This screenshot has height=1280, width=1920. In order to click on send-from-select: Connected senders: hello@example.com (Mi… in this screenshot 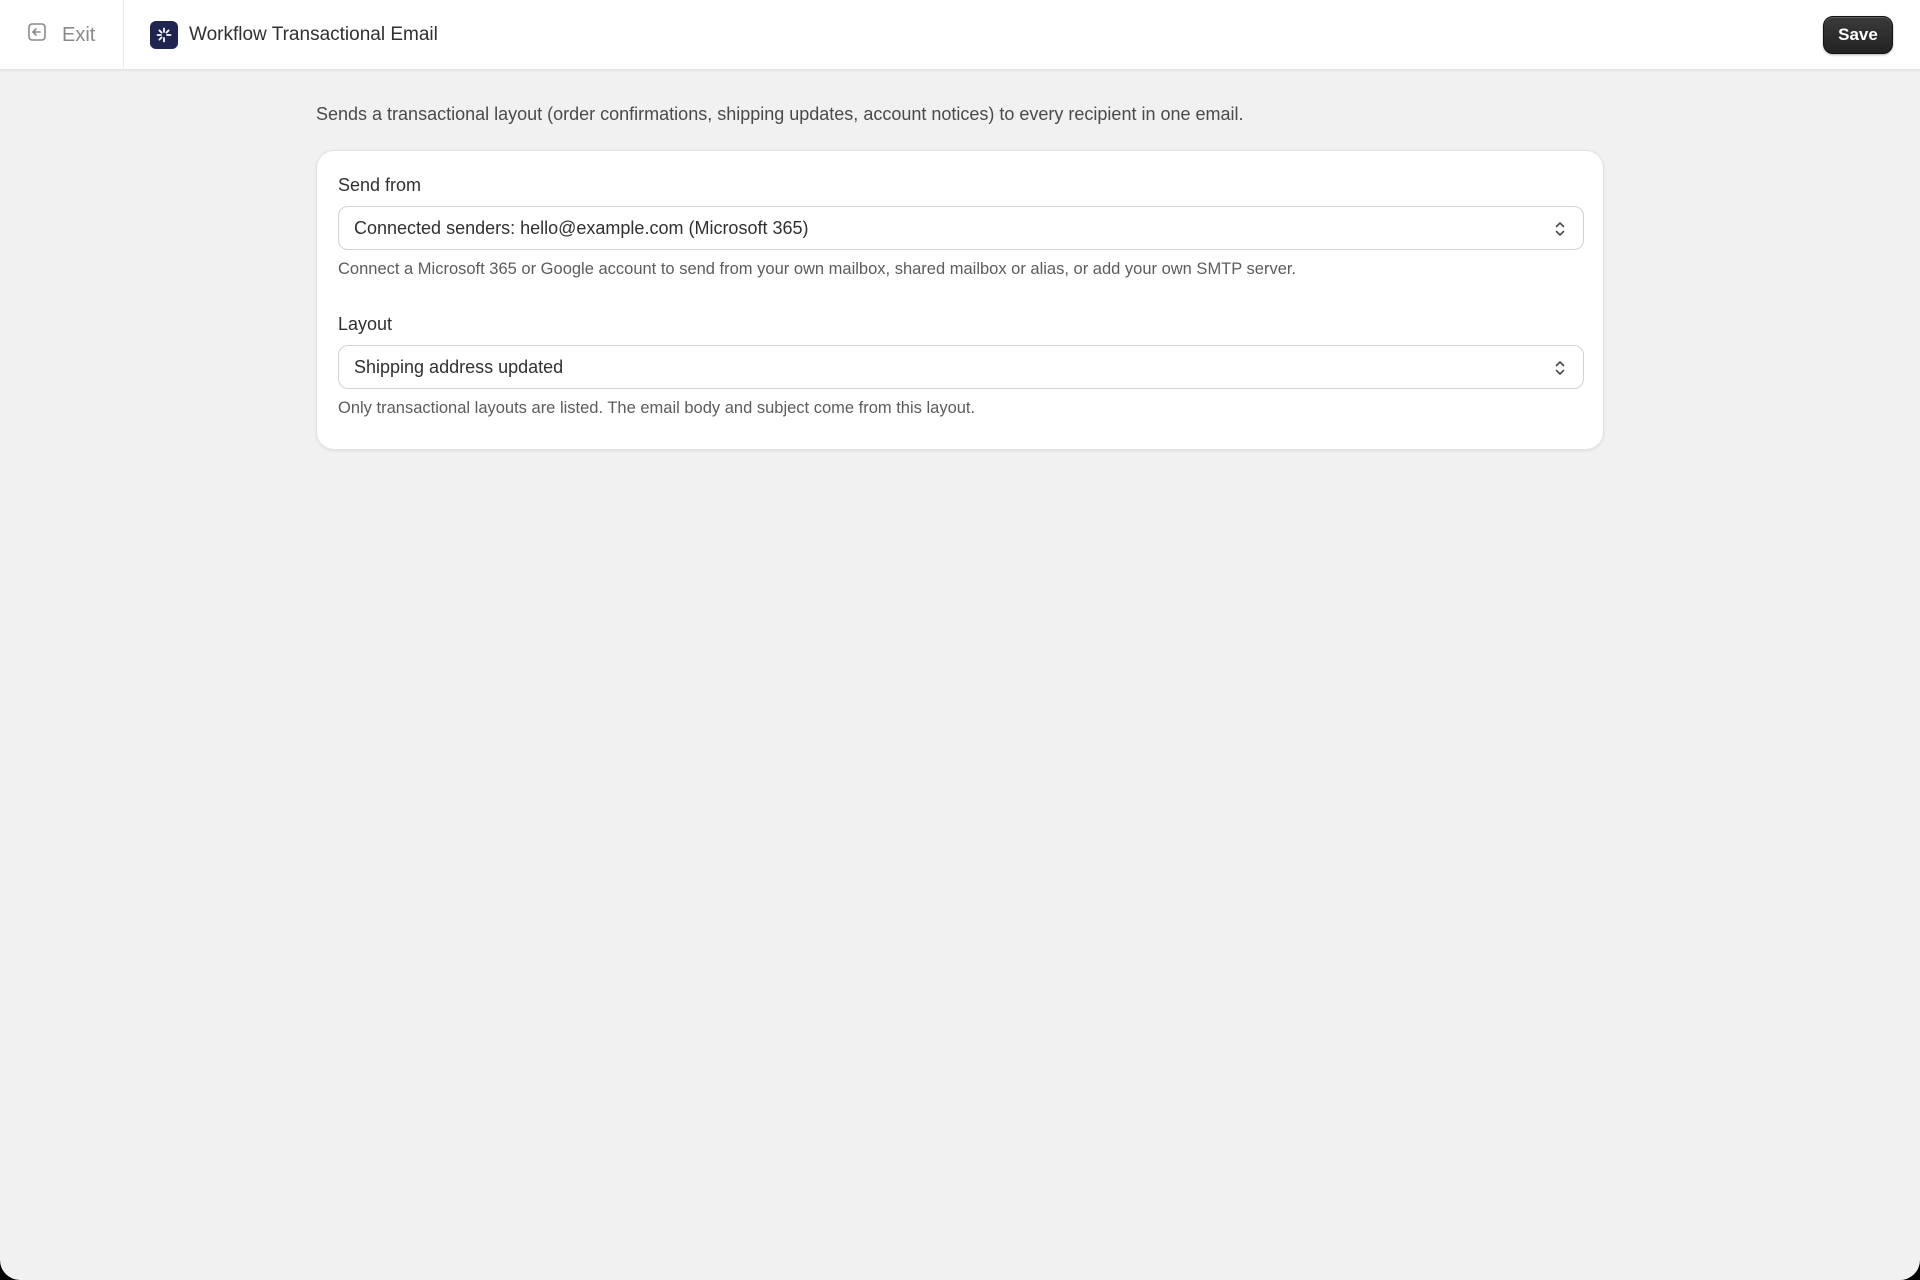, I will do `click(961, 228)`.